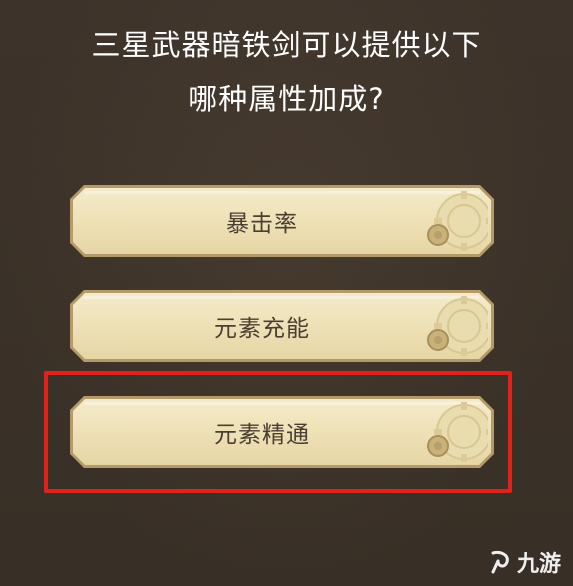 This screenshot has width=573, height=586. What do you see at coordinates (286, 99) in the screenshot?
I see `question-line-2: 哪种属性加成?` at bounding box center [286, 99].